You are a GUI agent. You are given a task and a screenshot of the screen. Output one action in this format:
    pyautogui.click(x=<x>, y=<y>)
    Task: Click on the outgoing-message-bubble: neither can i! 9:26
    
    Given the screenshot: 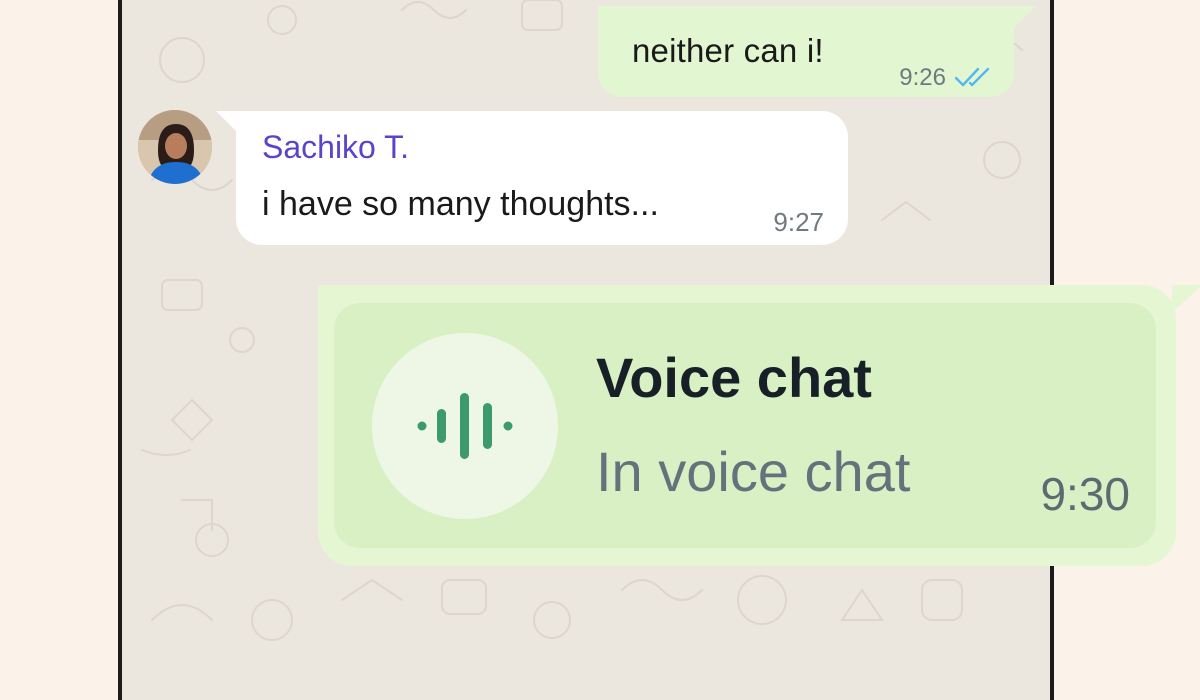 What is the action you would take?
    pyautogui.click(x=817, y=51)
    